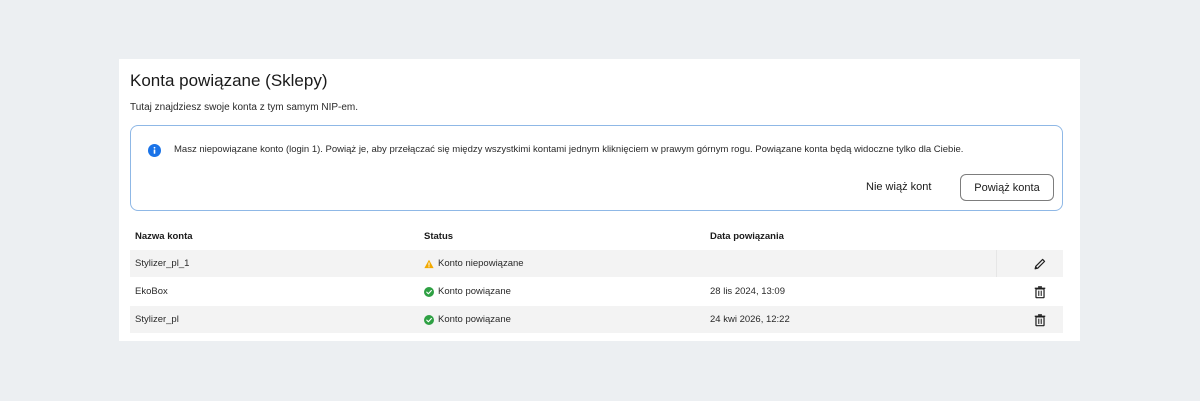 Image resolution: width=1200 pixels, height=401 pixels. What do you see at coordinates (151, 291) in the screenshot?
I see `account-name: EkoBox` at bounding box center [151, 291].